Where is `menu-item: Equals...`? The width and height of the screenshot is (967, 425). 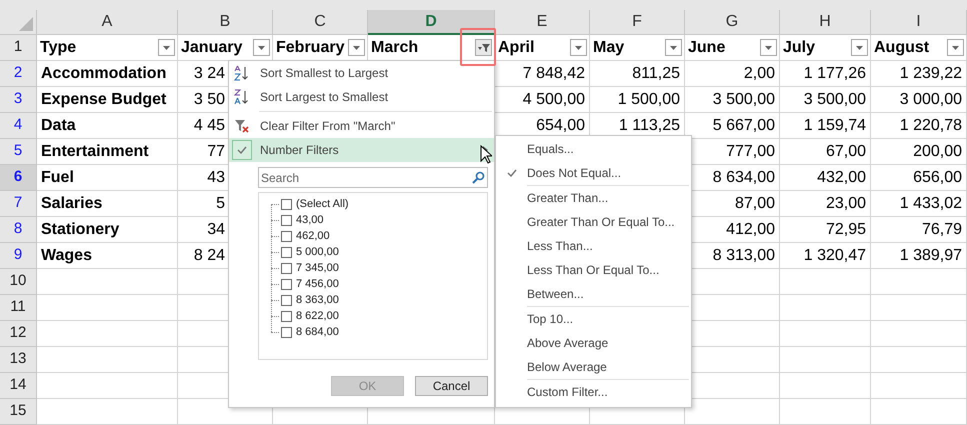
menu-item: Equals... is located at coordinates (593, 149).